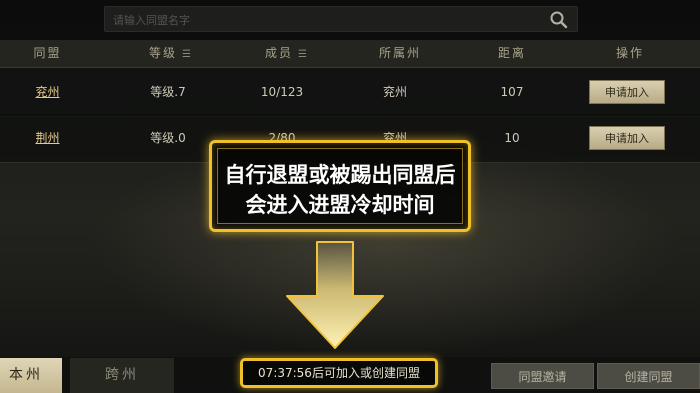 The image size is (700, 393). I want to click on table-row: 兖州 等级.7 10/123 兖州 107 申请加入, so click(350, 92).